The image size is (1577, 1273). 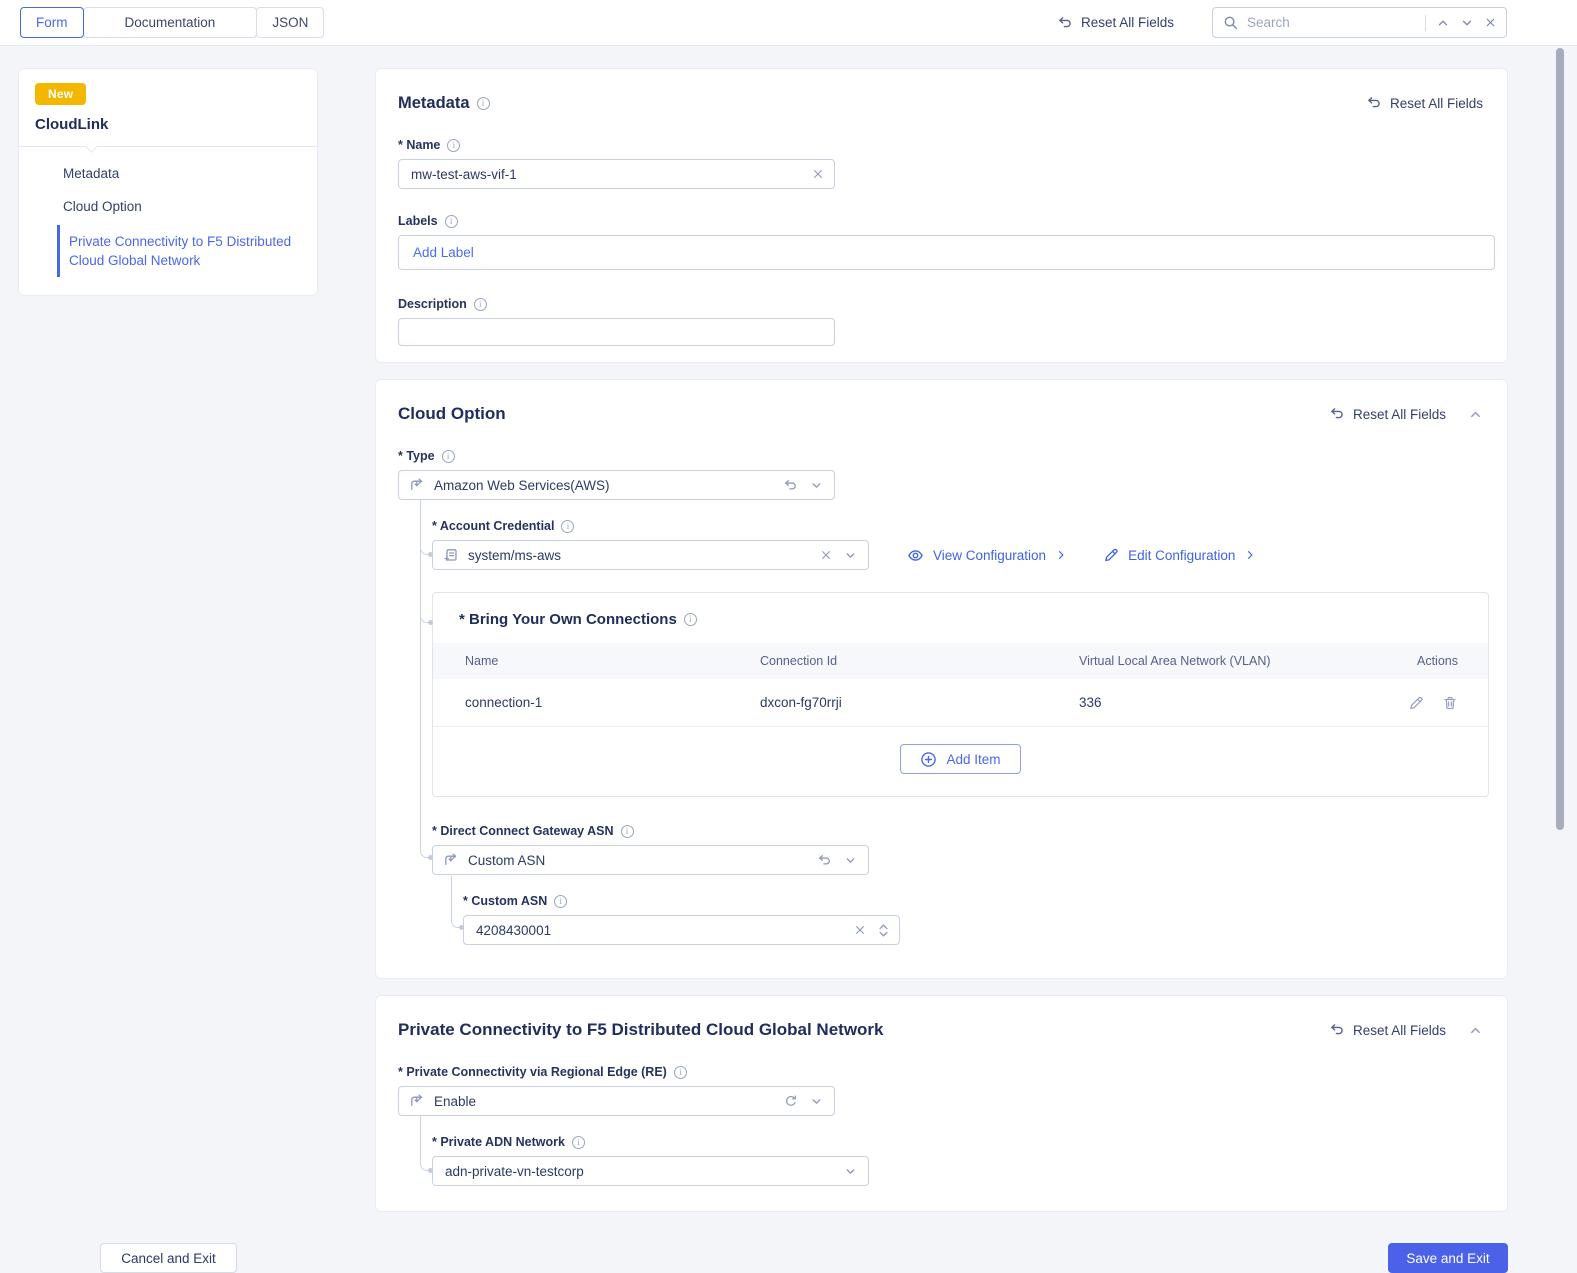 What do you see at coordinates (1387, 1030) in the screenshot?
I see `private-connectivity-reset-button: Reset All Fields` at bounding box center [1387, 1030].